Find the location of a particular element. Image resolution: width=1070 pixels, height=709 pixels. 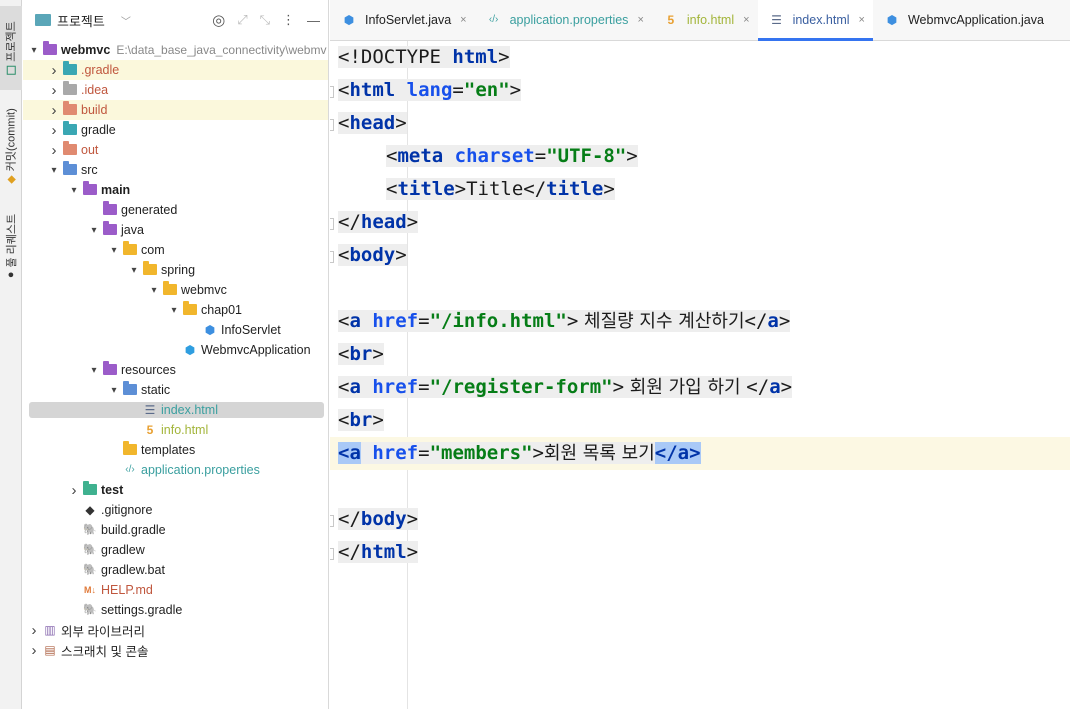

tree-item-generated: generated is located at coordinates (175, 210).